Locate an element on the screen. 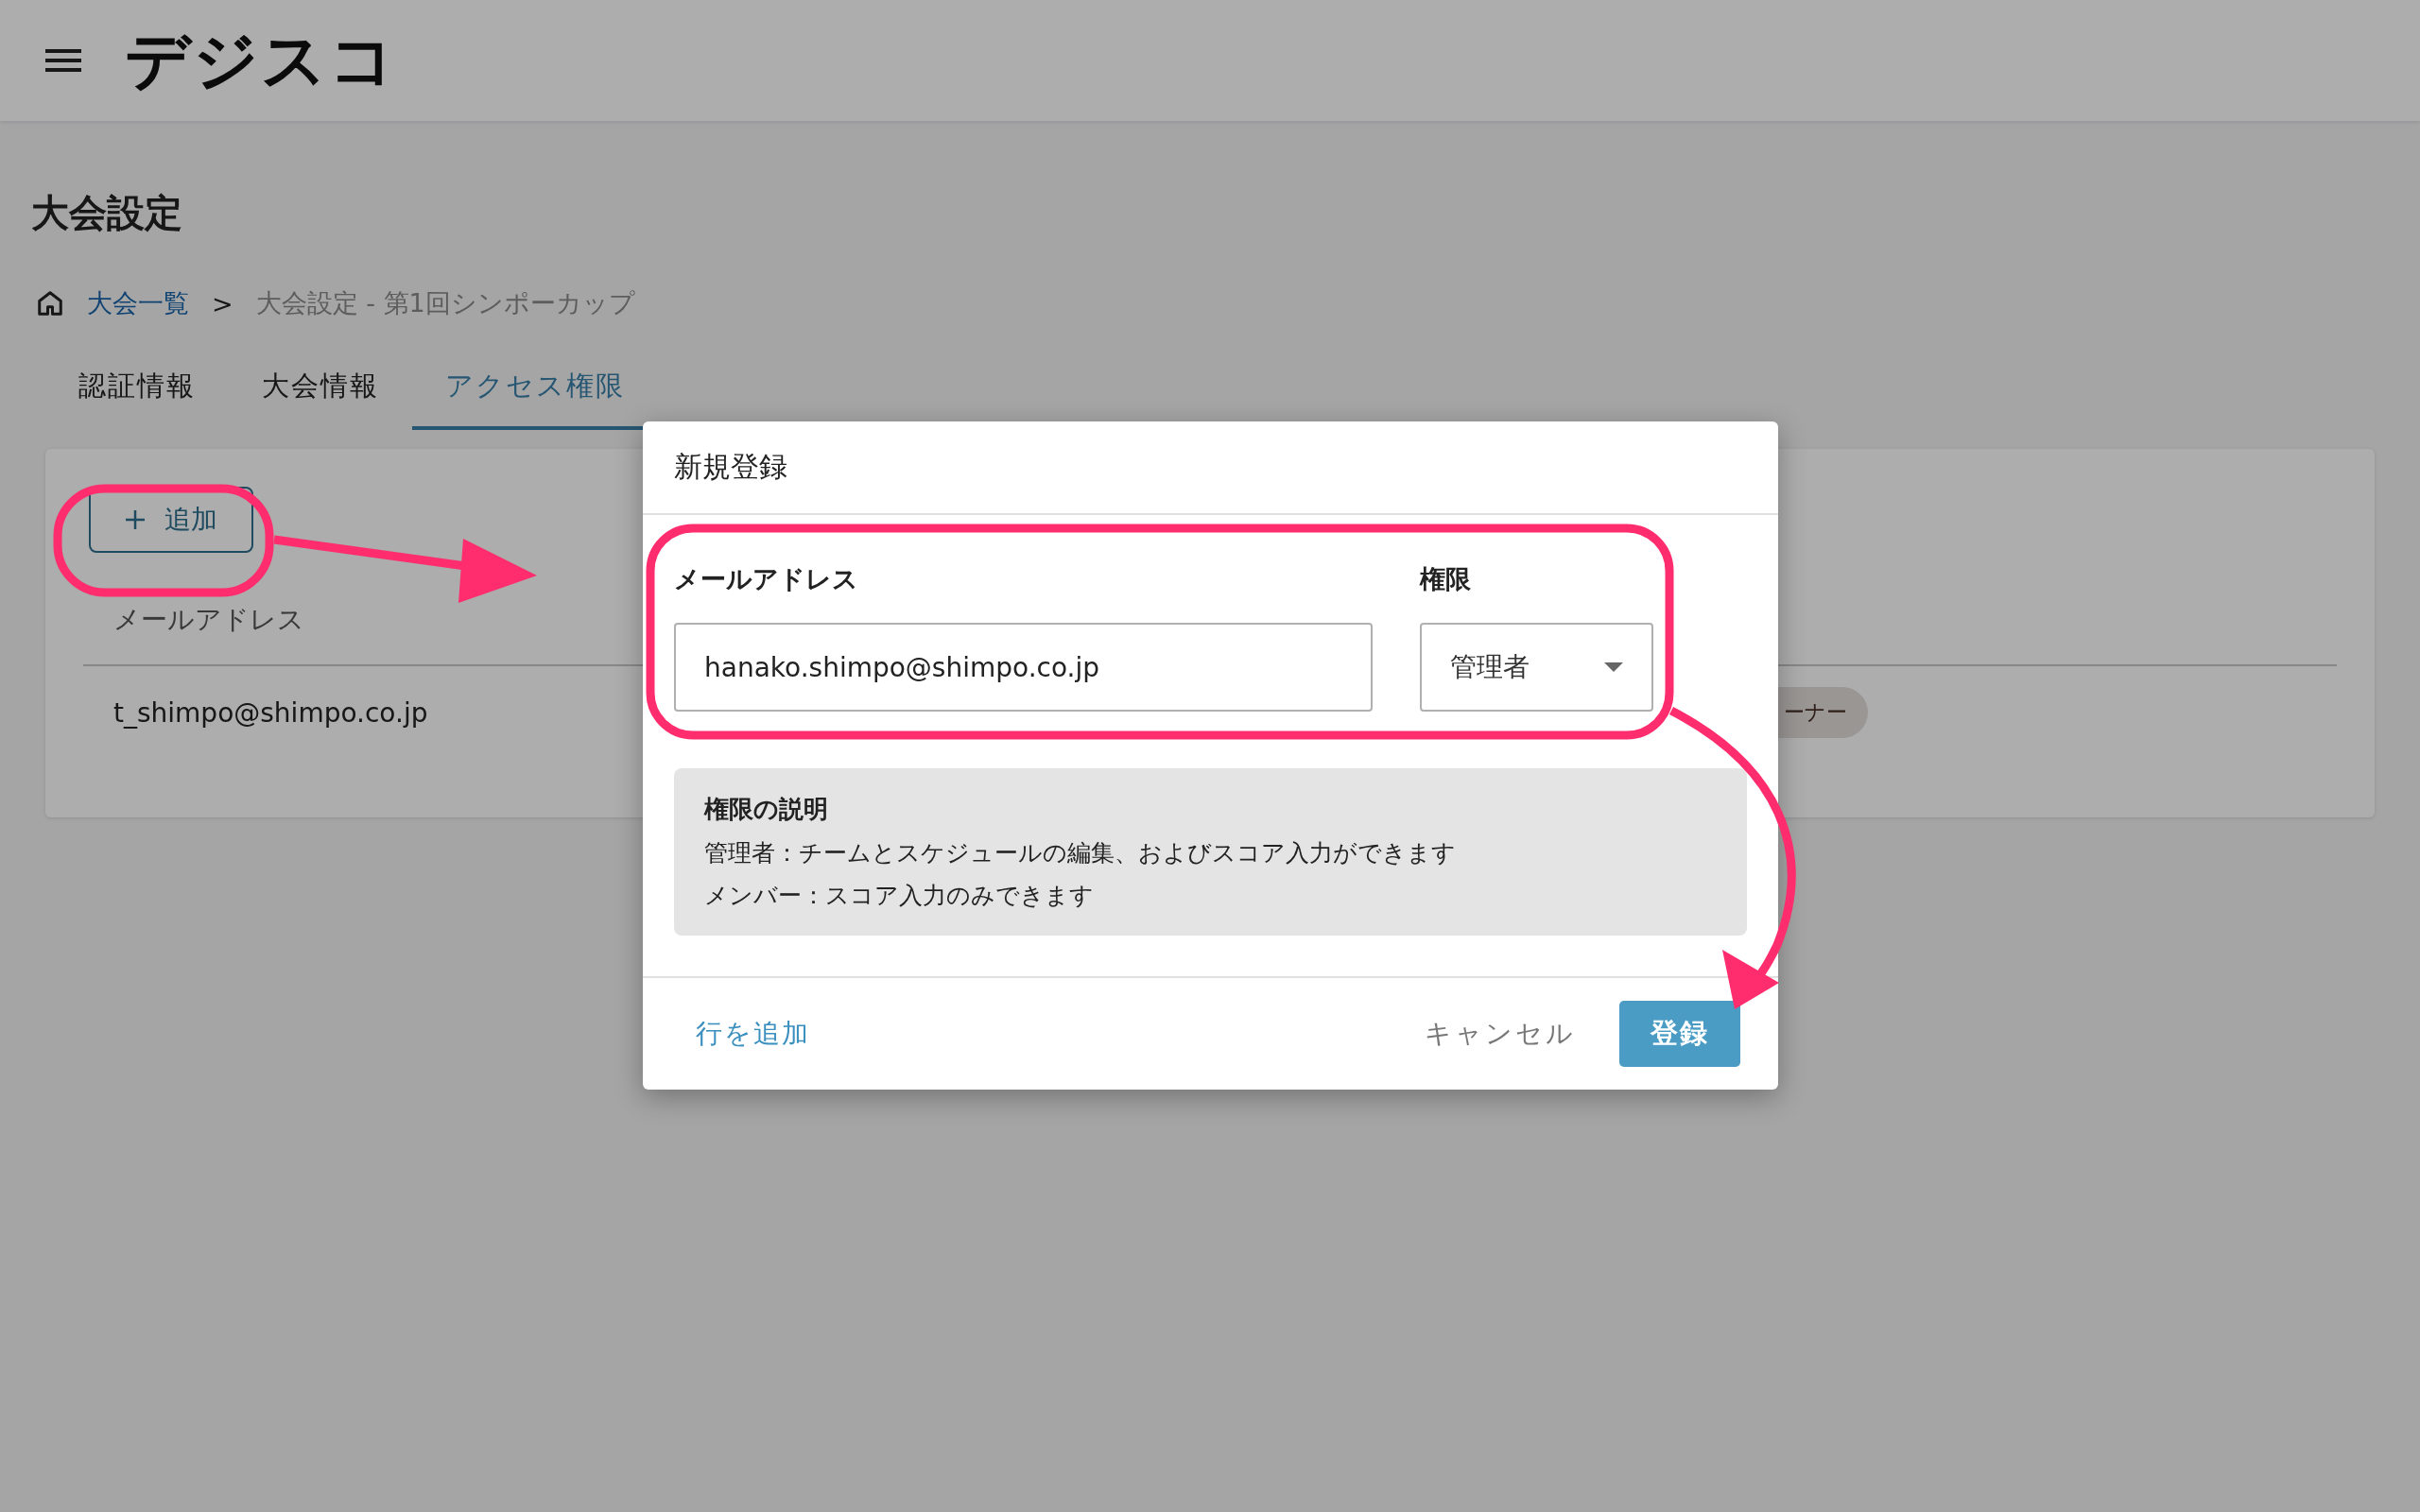 The height and width of the screenshot is (1512, 2420). description-text: メンバー：スコア入力のみできます is located at coordinates (899, 896).